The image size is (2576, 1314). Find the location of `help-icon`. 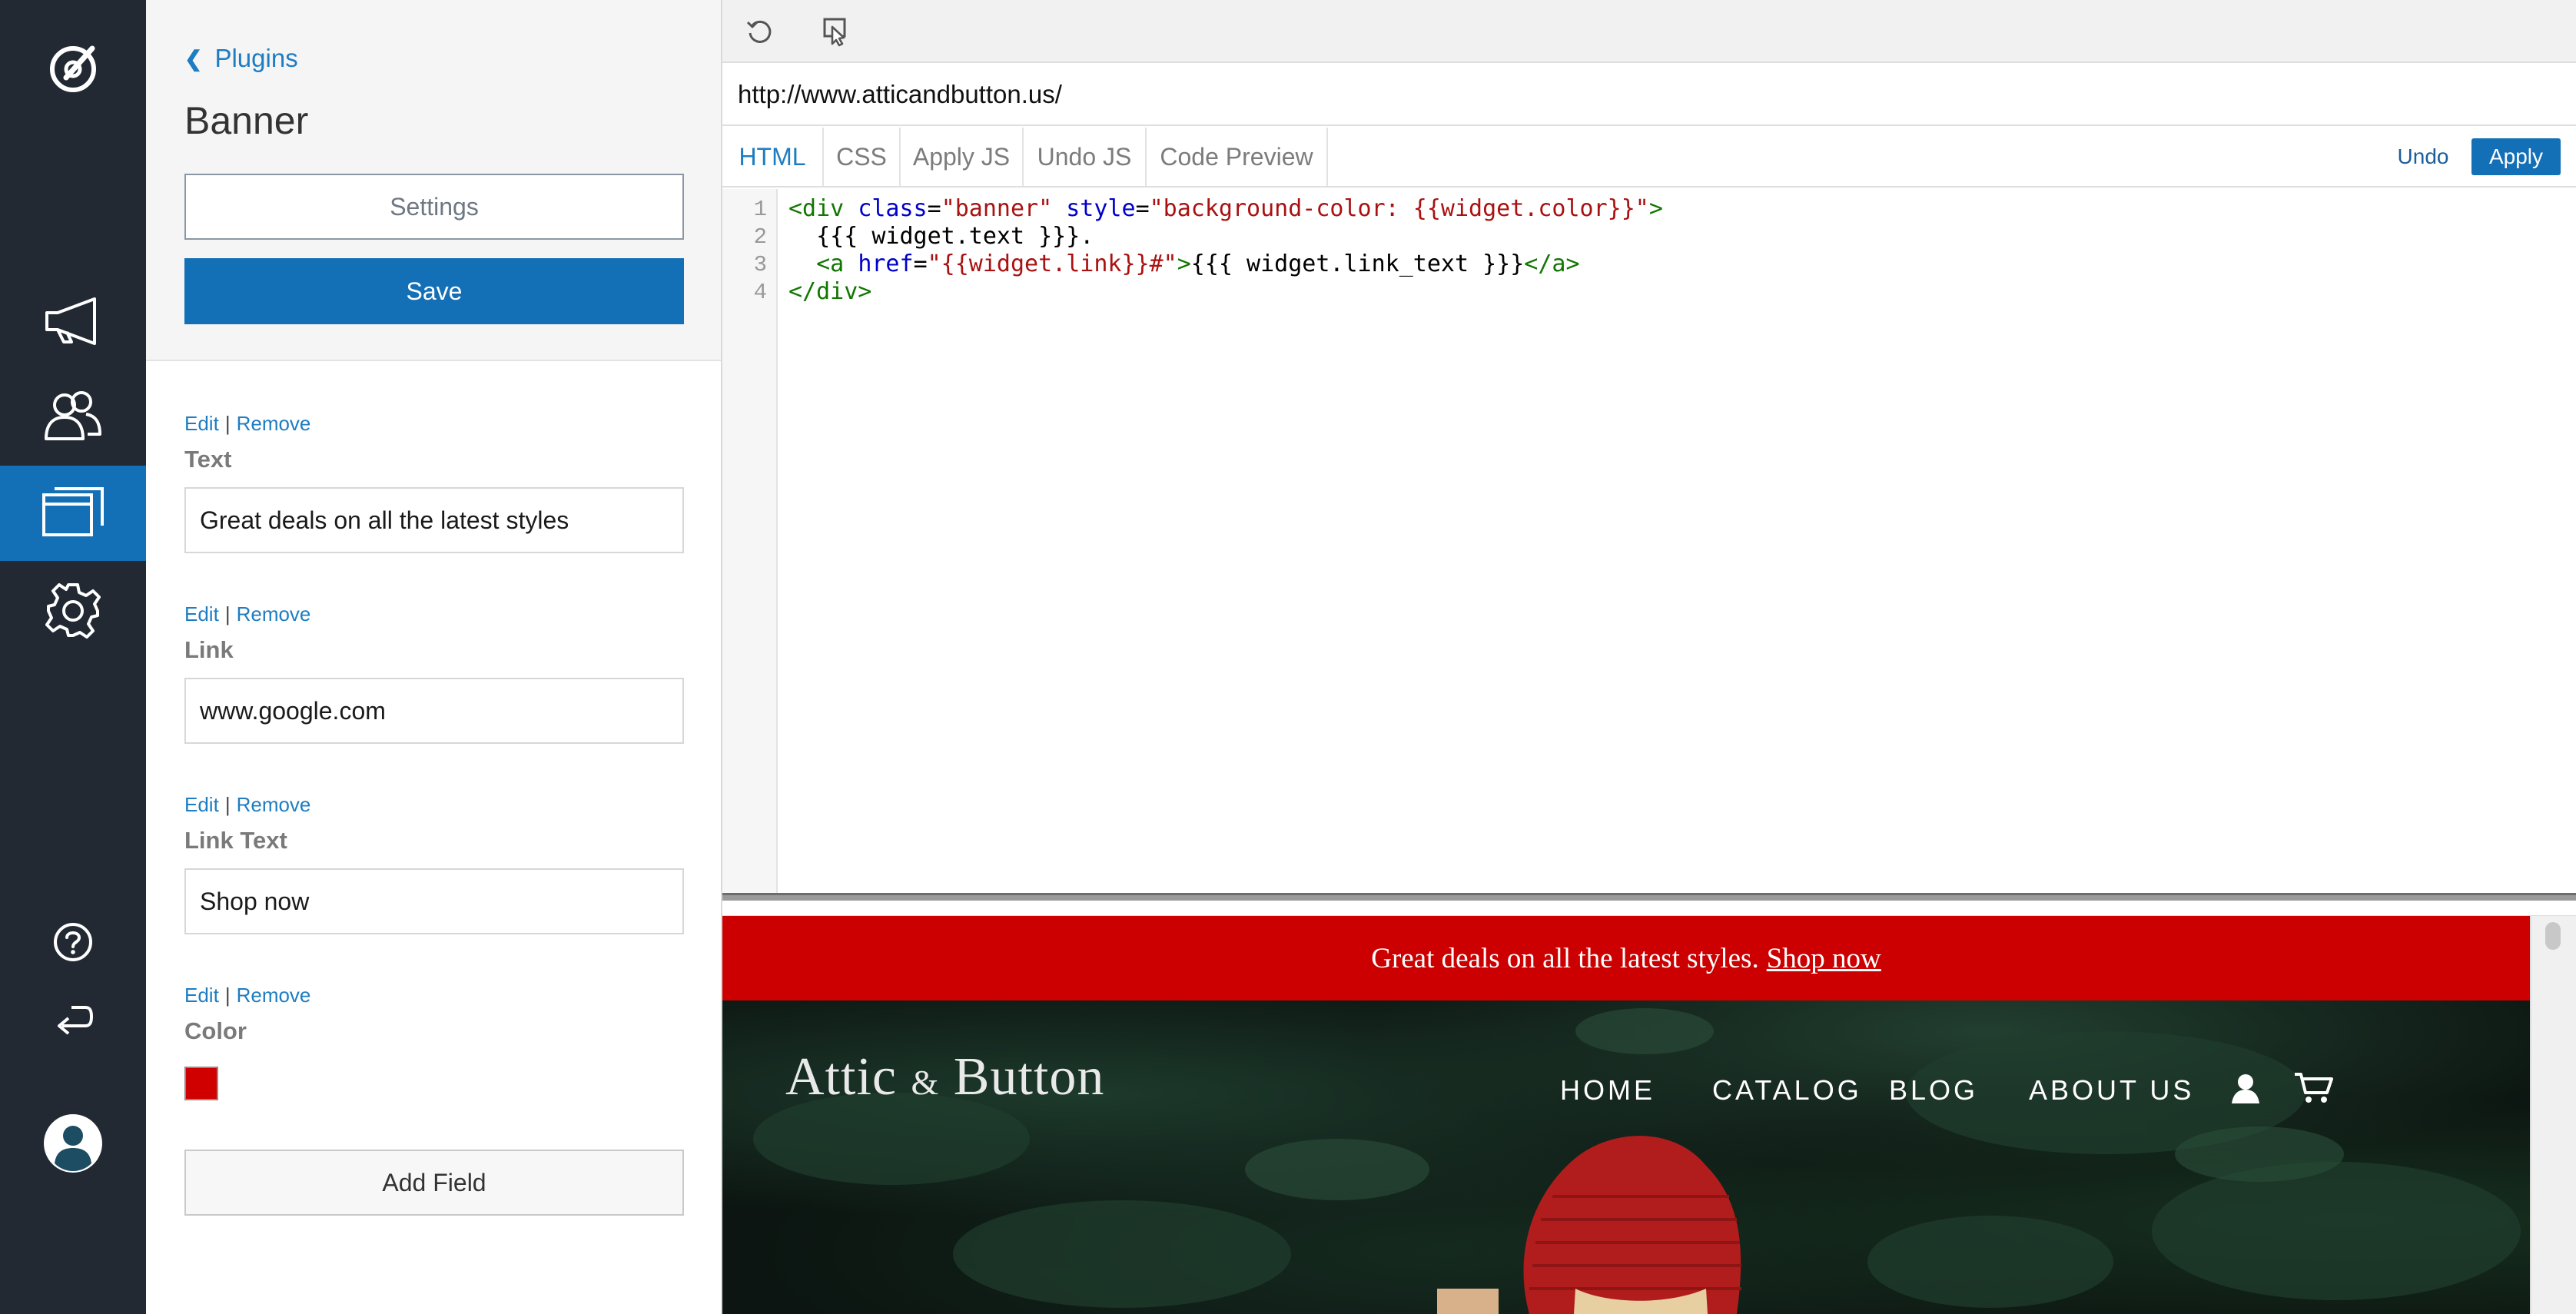

help-icon is located at coordinates (73, 942).